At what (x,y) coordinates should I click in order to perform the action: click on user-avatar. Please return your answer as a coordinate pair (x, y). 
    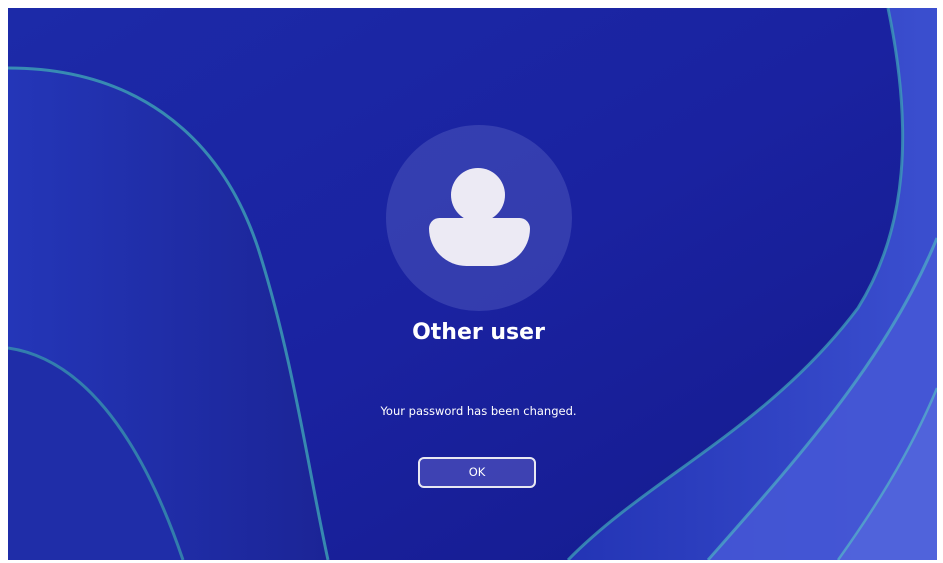
    Looking at the image, I should click on (479, 218).